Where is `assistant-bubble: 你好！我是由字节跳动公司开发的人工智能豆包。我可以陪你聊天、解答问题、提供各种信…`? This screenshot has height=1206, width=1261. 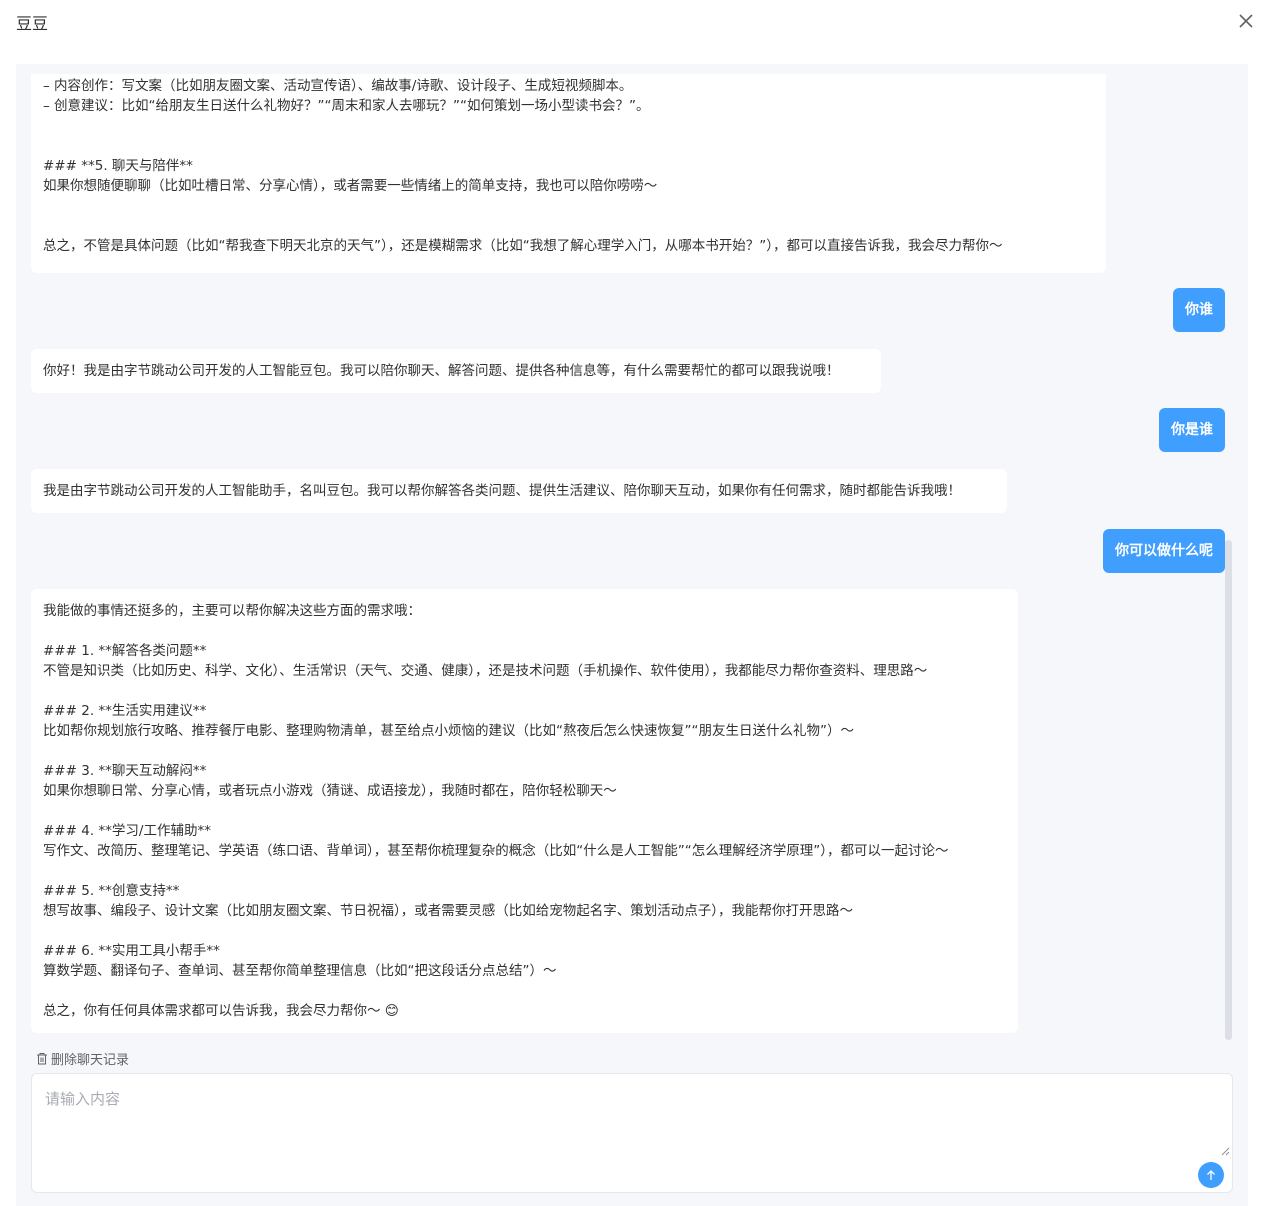 assistant-bubble: 你好！我是由字节跳动公司开发的人工智能豆包。我可以陪你聊天、解答问题、提供各种信… is located at coordinates (456, 371).